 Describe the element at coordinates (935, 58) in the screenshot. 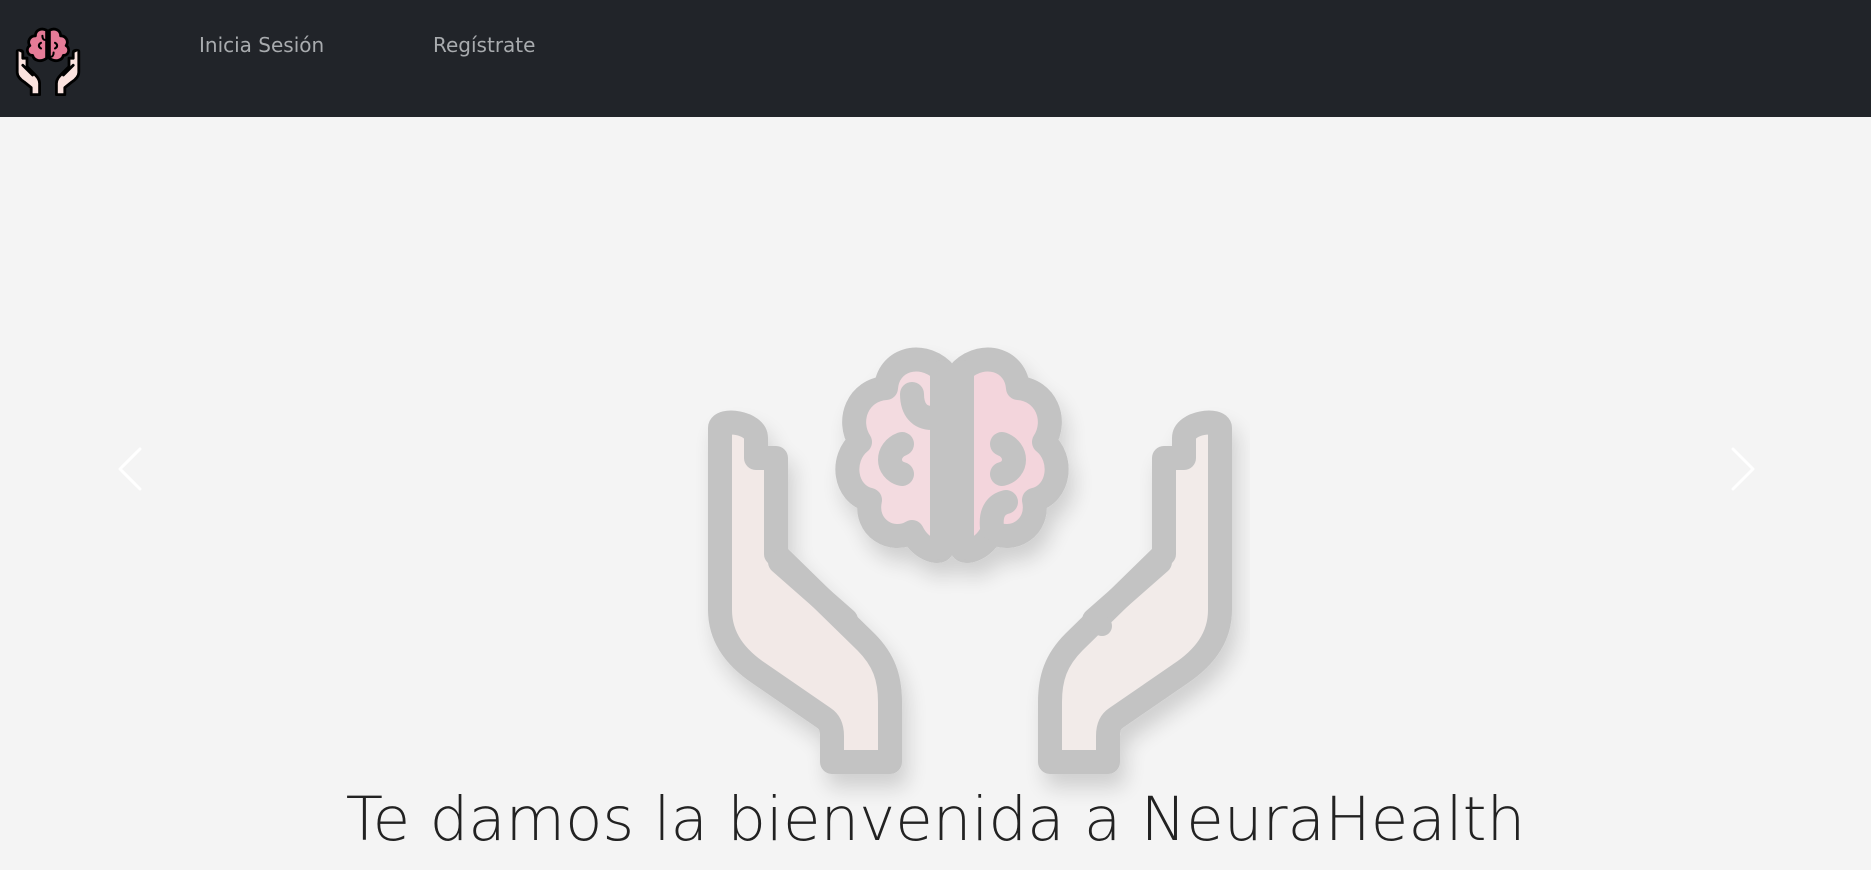

I see `top-navbar: Inicia Sesión Regístrate` at that location.